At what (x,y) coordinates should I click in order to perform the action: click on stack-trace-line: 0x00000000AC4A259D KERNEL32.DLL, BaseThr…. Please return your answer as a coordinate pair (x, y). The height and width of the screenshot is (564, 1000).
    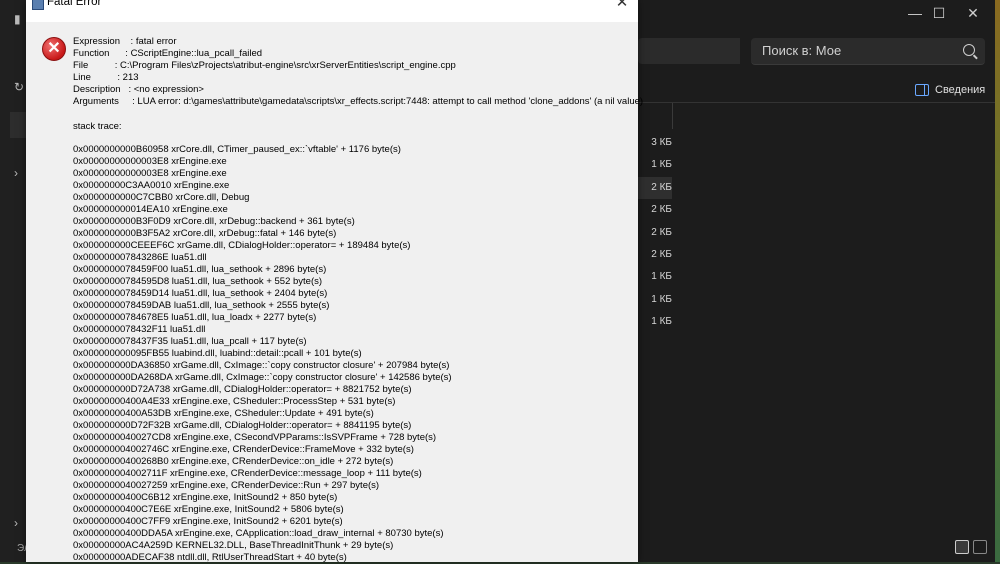
    Looking at the image, I should click on (233, 545).